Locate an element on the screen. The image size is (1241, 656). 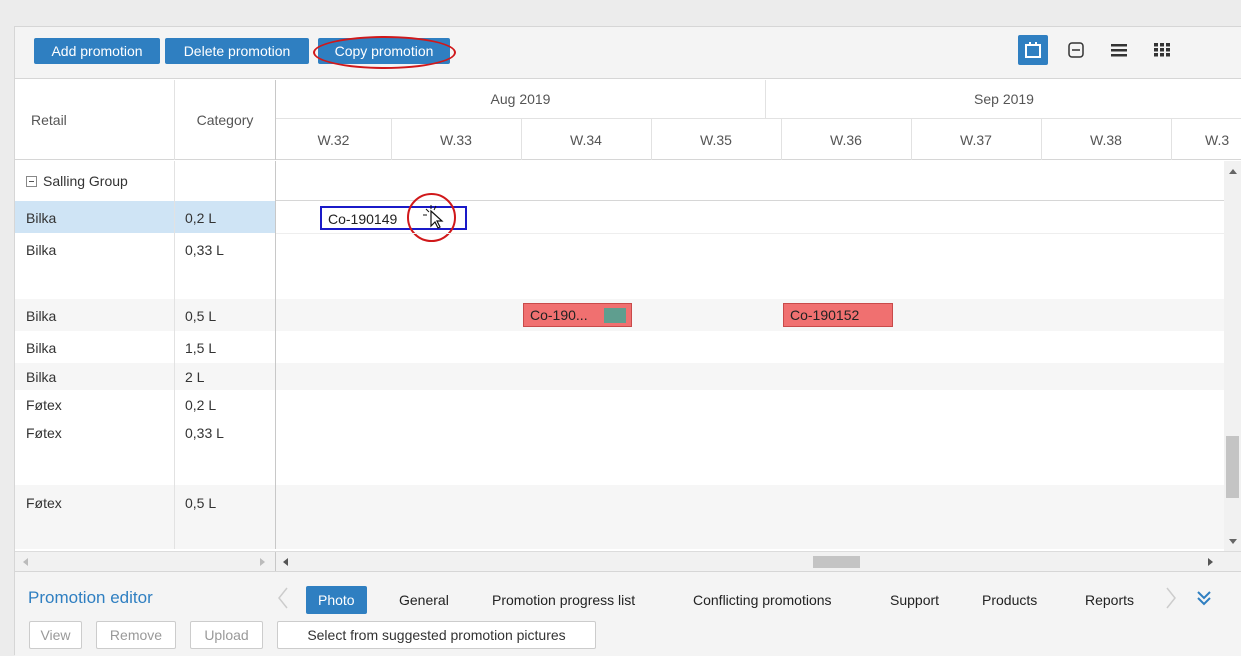
promotion-label: Co-190152 is located at coordinates (825, 315).